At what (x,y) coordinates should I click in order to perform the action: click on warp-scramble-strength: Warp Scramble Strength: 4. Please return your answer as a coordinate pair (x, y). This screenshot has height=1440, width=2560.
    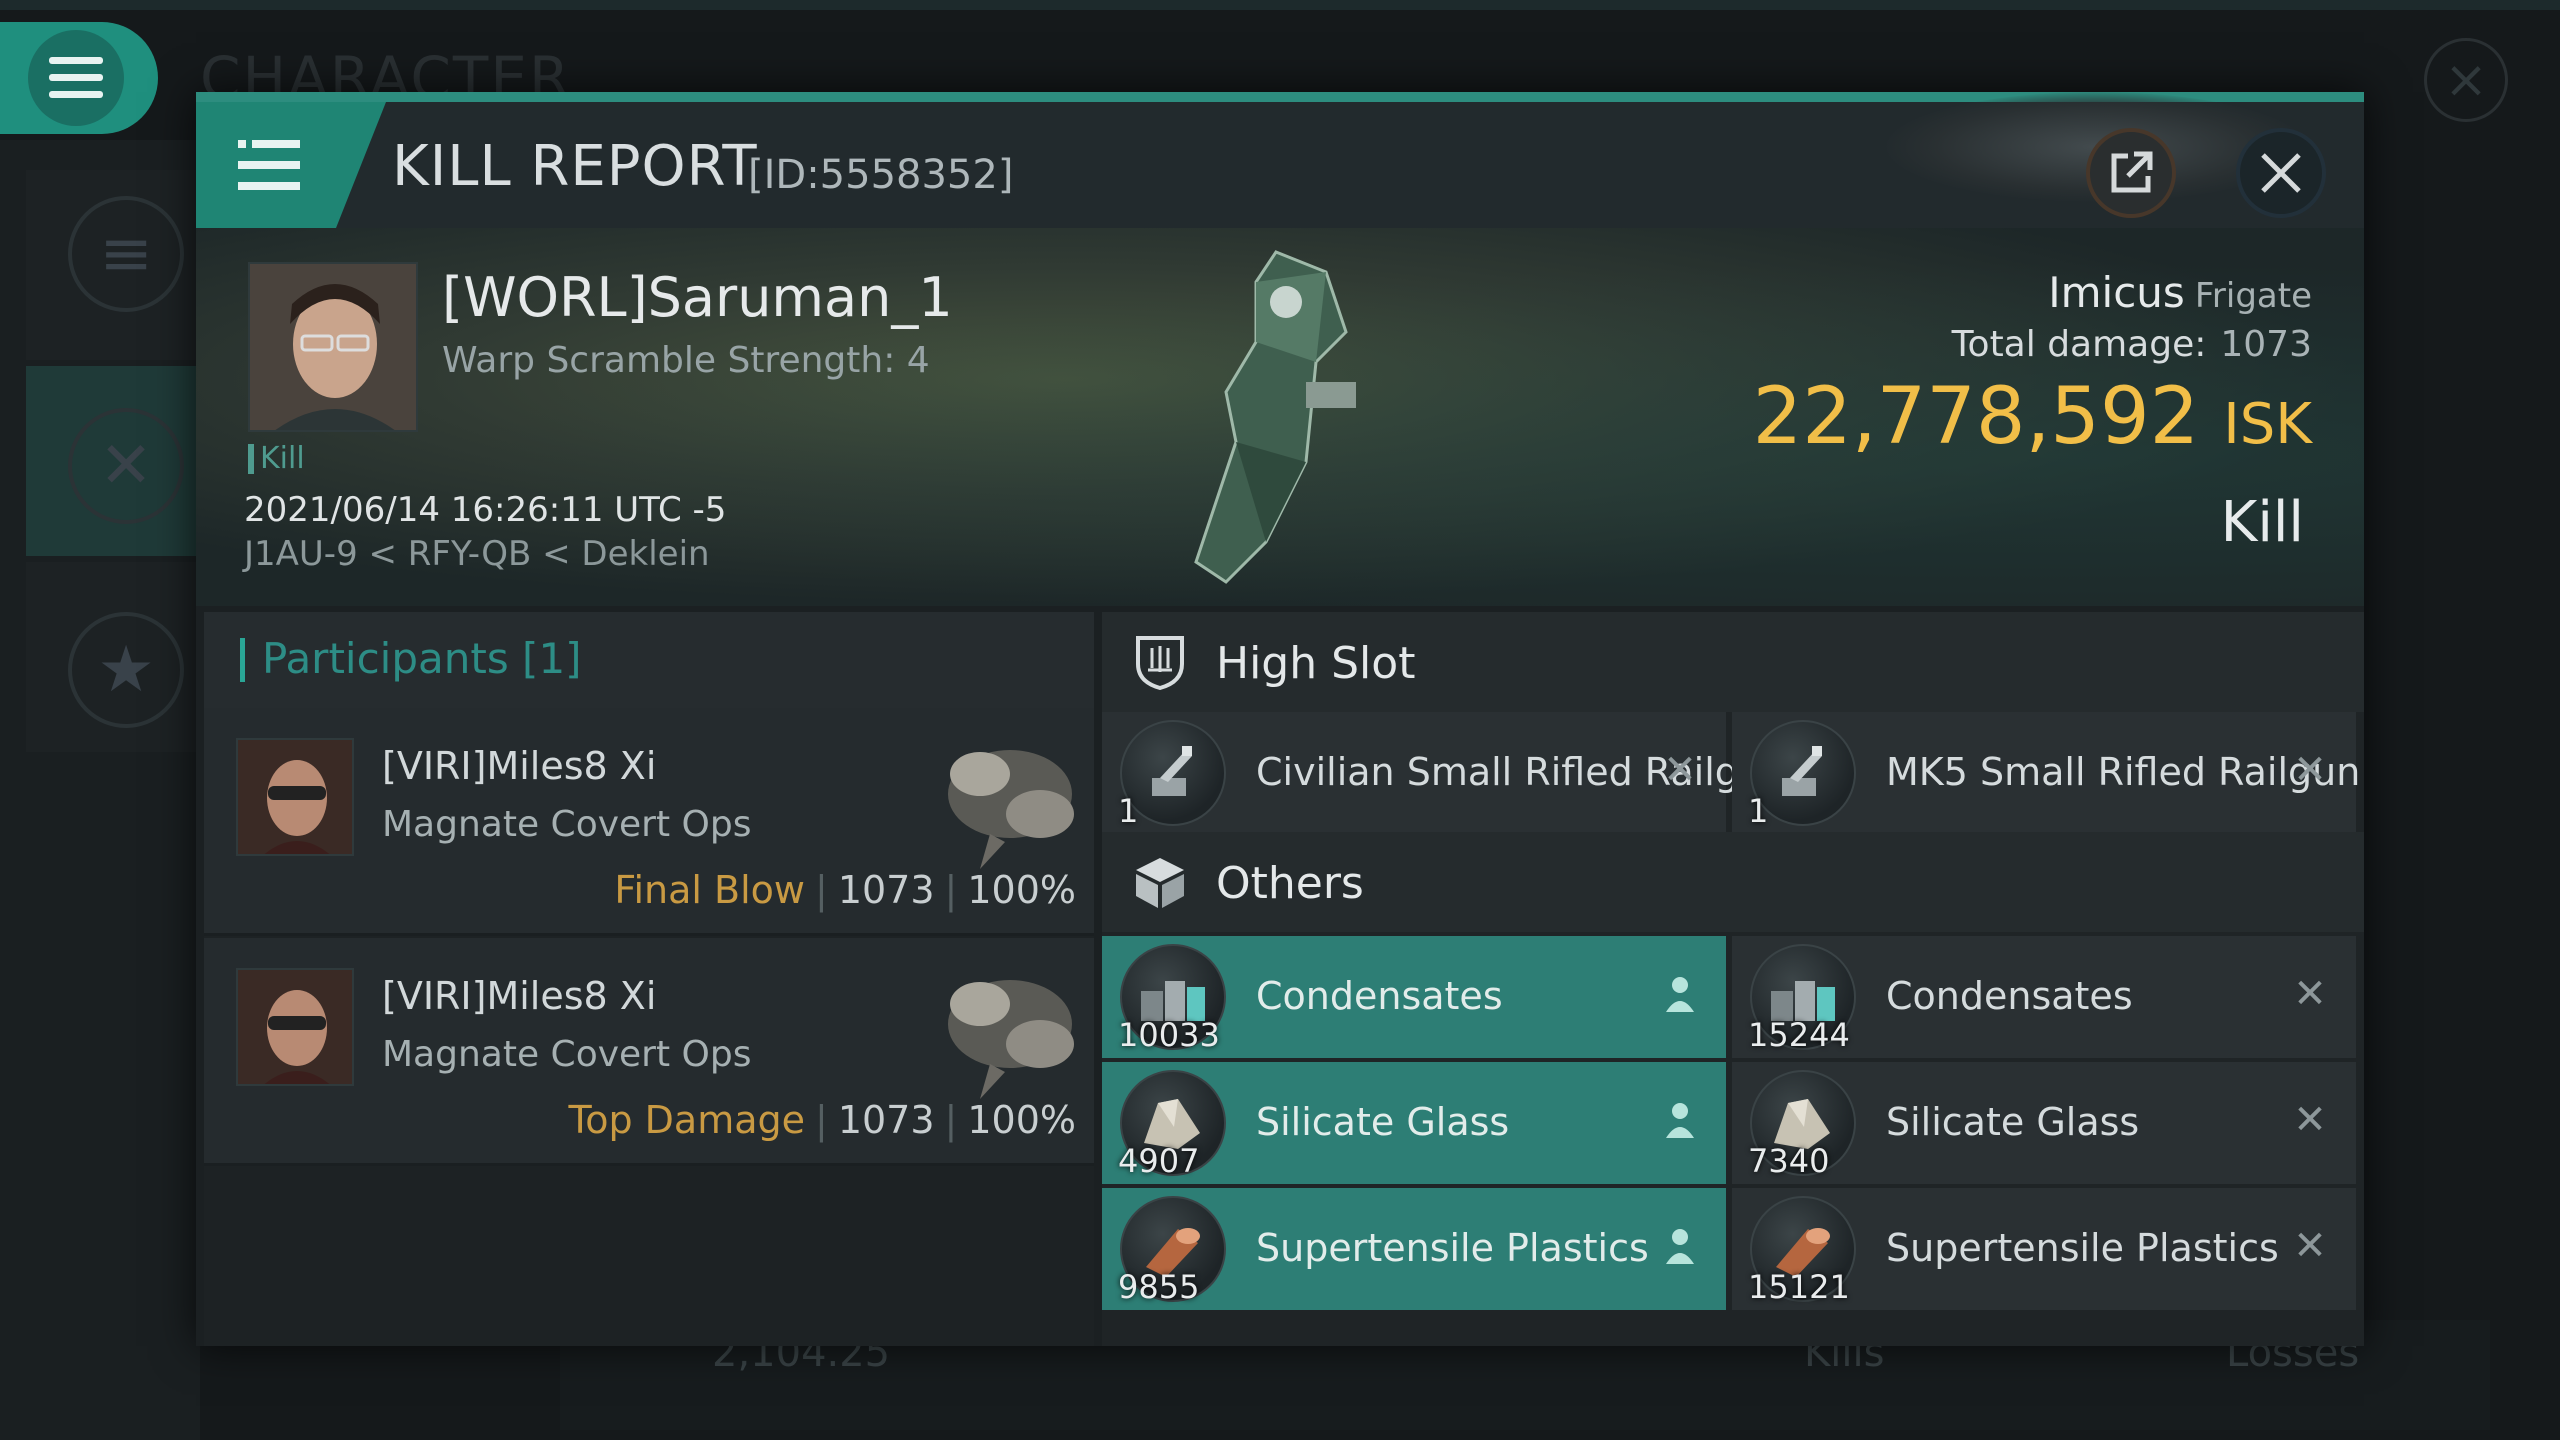
    Looking at the image, I should click on (686, 360).